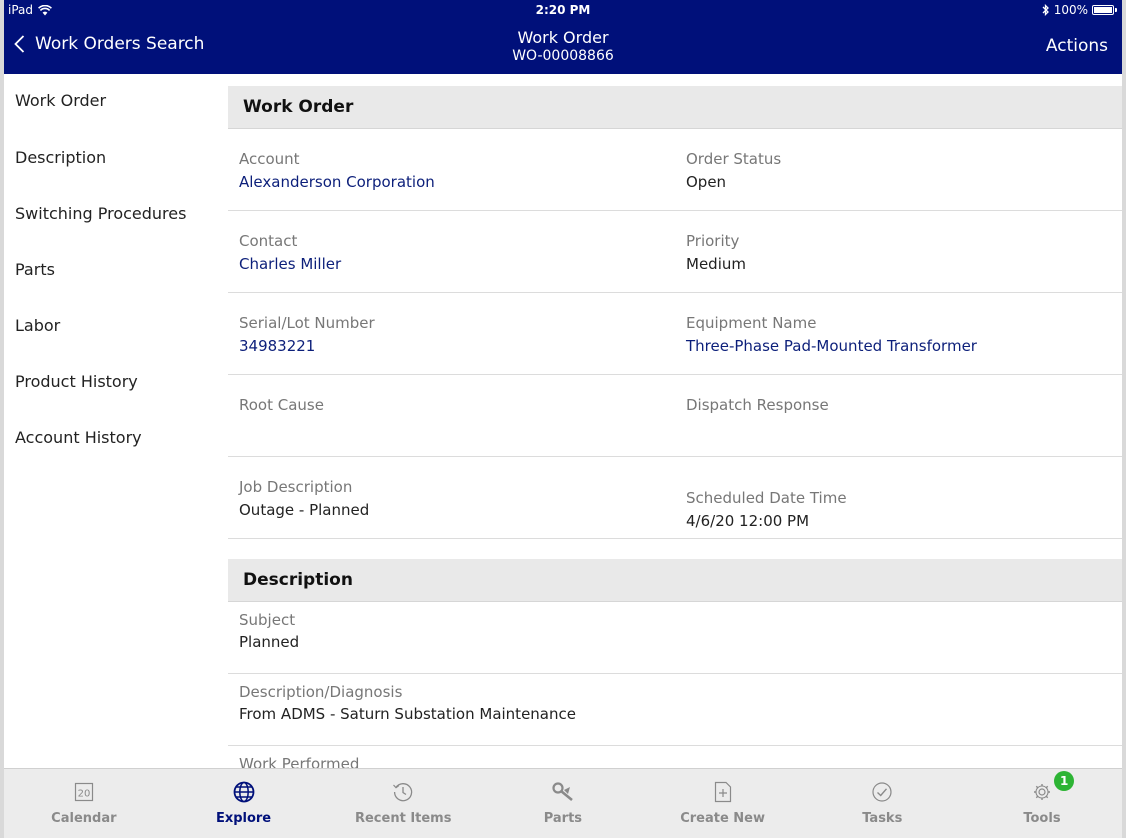 The image size is (1126, 838). I want to click on tab-label: Tools, so click(1042, 818).